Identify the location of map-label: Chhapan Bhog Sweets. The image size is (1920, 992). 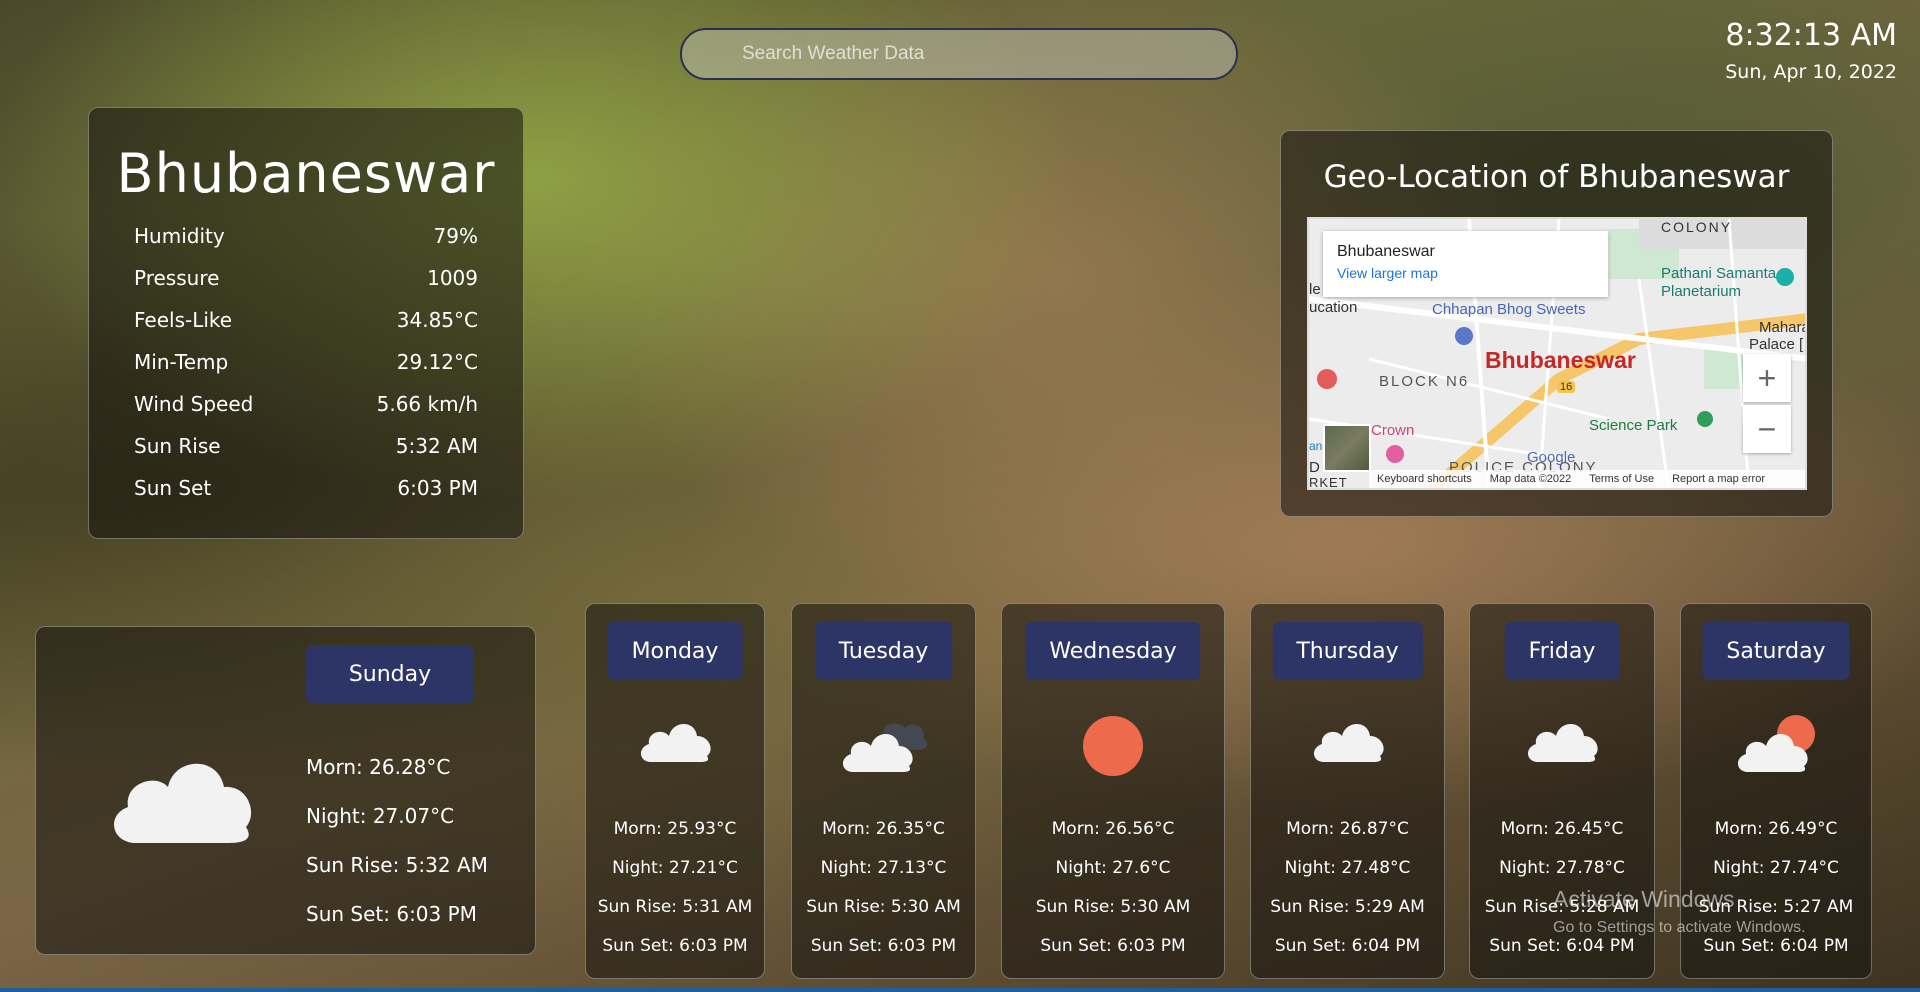
(1509, 309).